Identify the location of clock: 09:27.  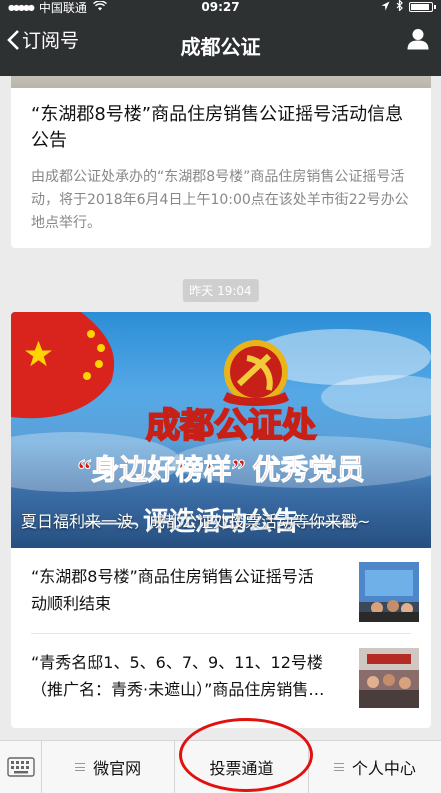
(220, 7).